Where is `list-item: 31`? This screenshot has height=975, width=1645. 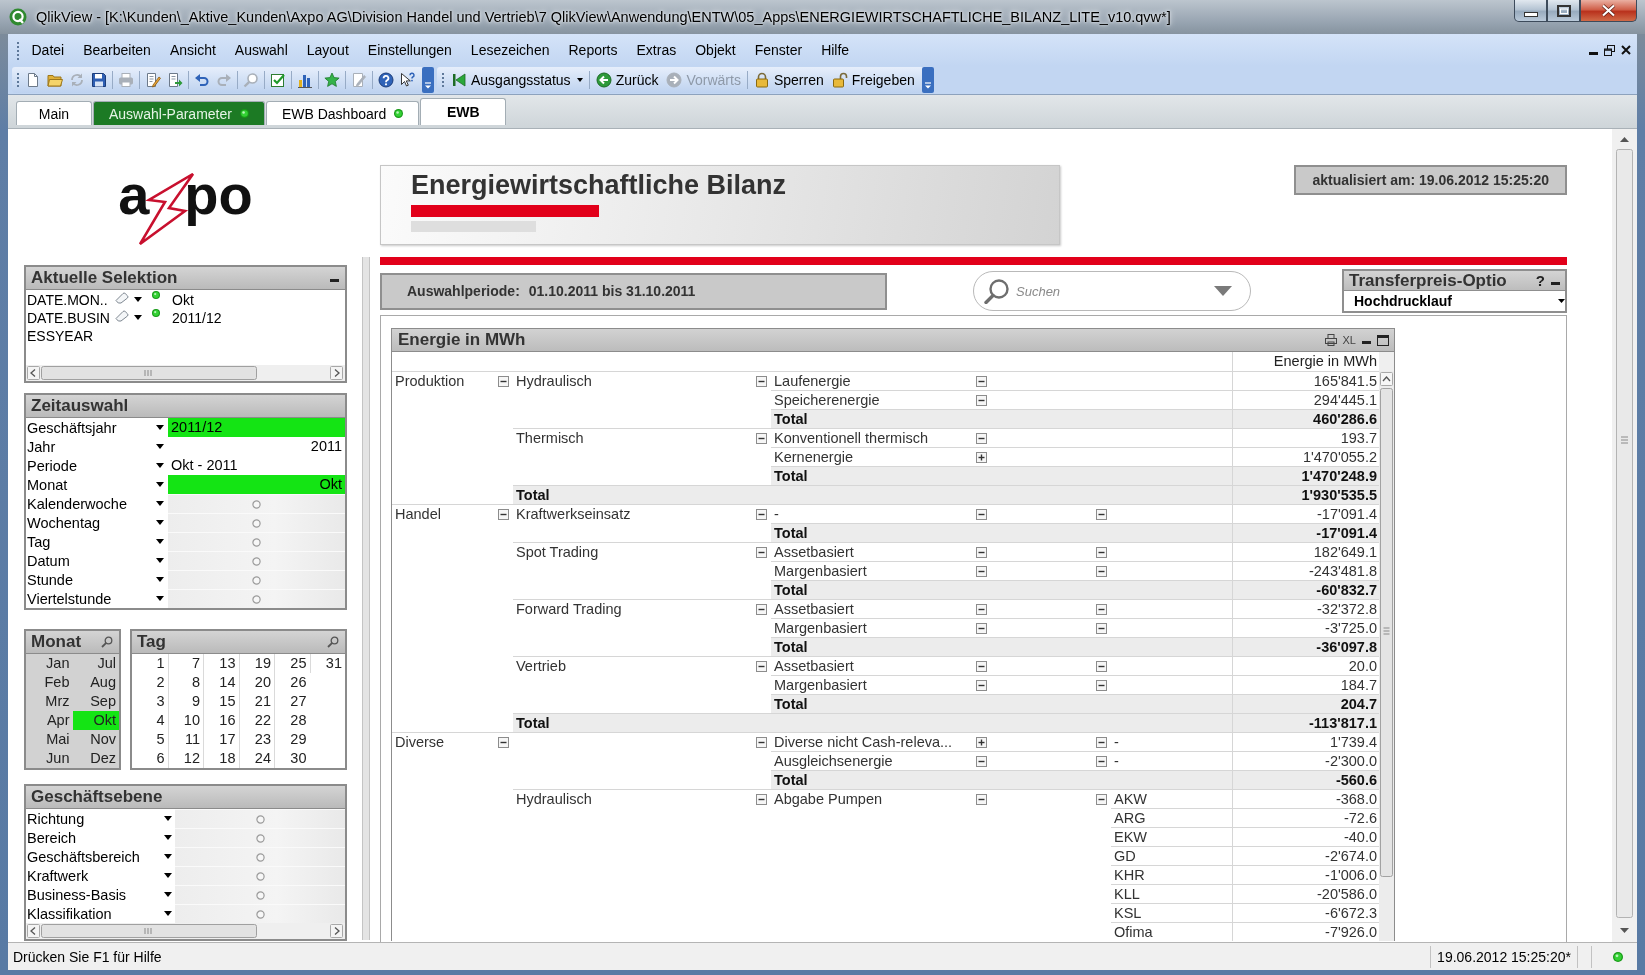 list-item: 31 is located at coordinates (327, 663).